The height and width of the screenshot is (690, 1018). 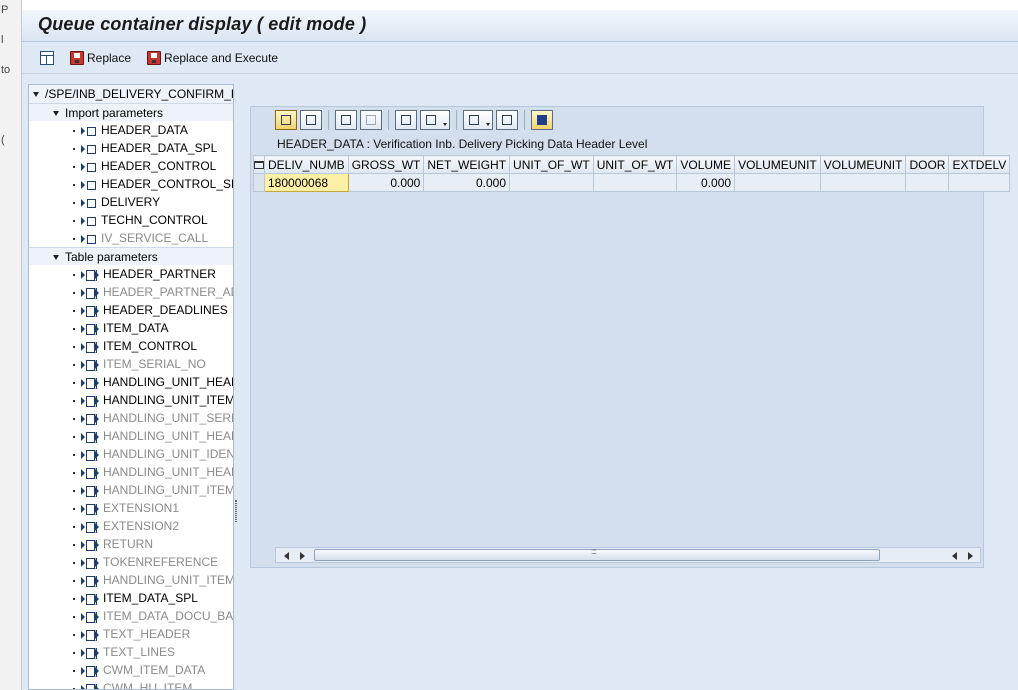 I want to click on splitter-grip-icon, so click(x=236, y=511).